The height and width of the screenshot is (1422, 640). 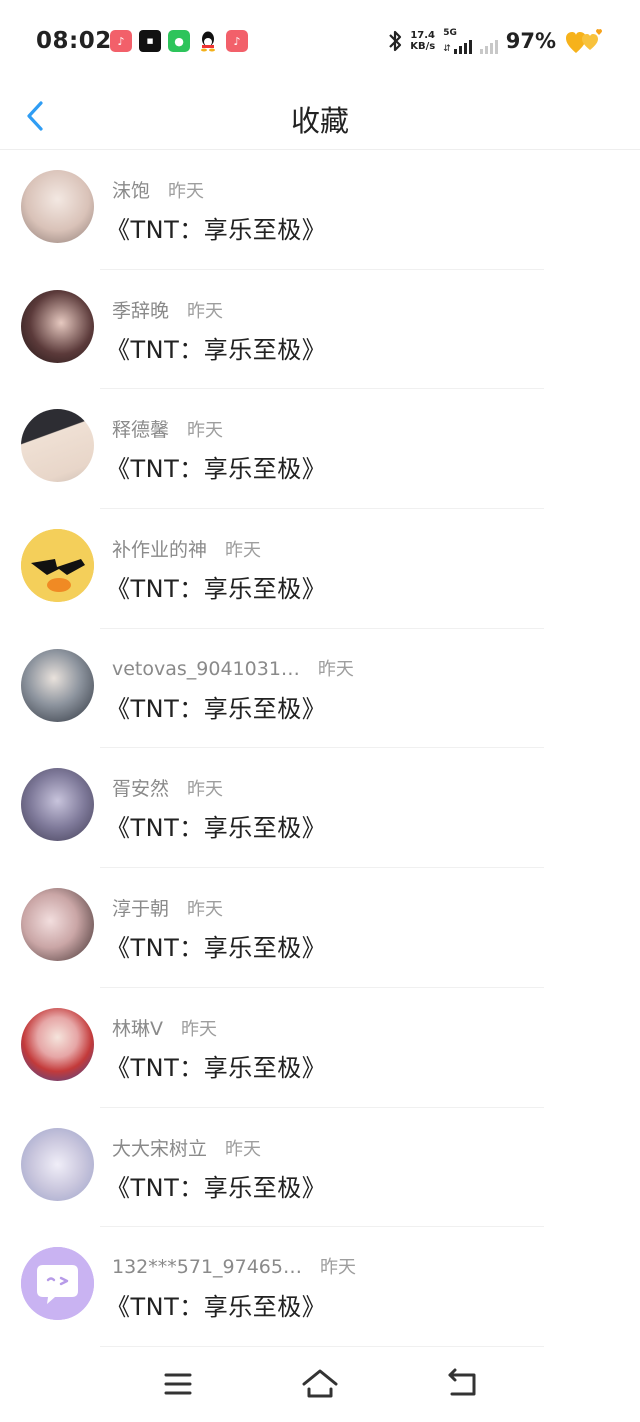 I want to click on notification-icons: ♪ ■ ● ♪, so click(x=179, y=41).